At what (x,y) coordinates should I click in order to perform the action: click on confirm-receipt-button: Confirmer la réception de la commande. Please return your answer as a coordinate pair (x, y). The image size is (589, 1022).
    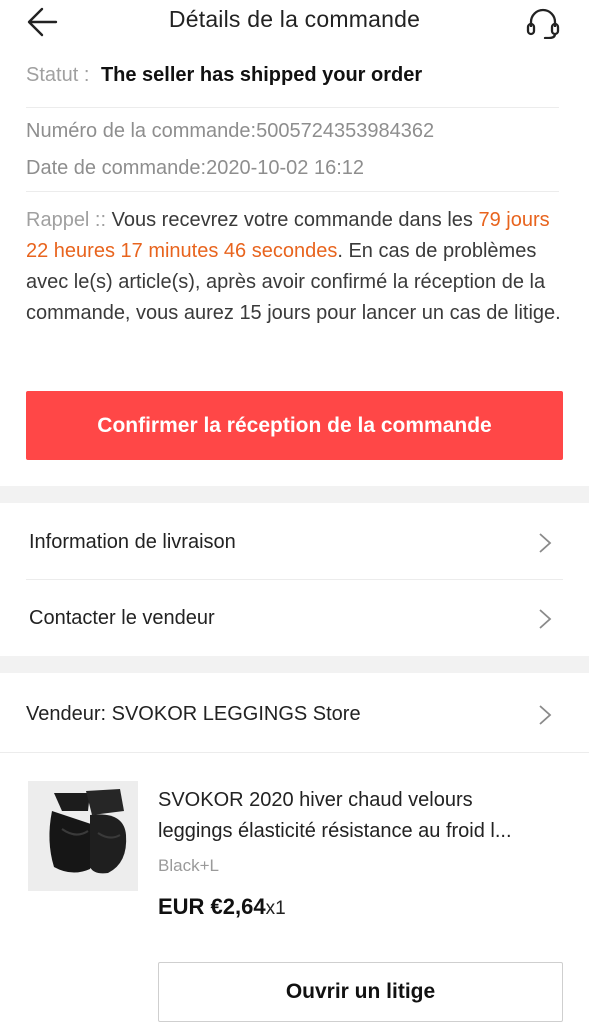
    Looking at the image, I should click on (294, 425).